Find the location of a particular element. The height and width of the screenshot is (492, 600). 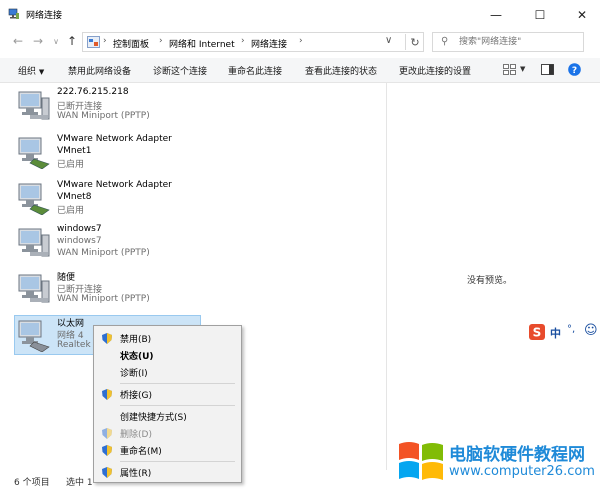

menu-item-label: 状态(U) is located at coordinates (137, 357).